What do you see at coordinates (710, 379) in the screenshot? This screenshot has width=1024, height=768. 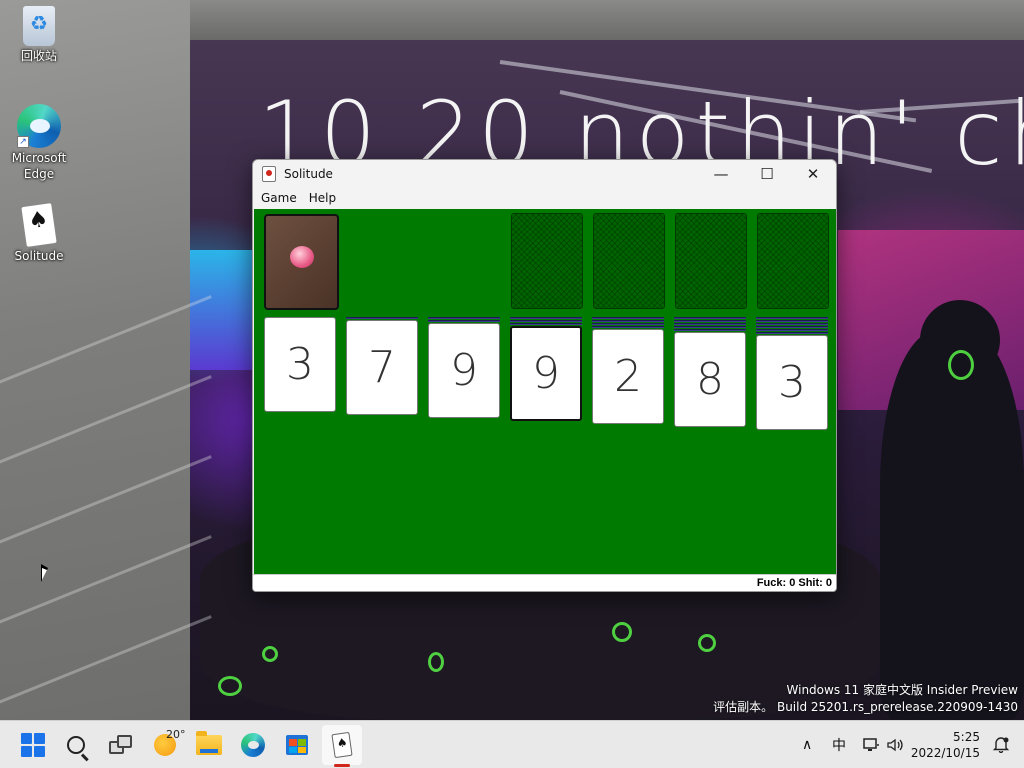 I see `tableau-card: 8` at bounding box center [710, 379].